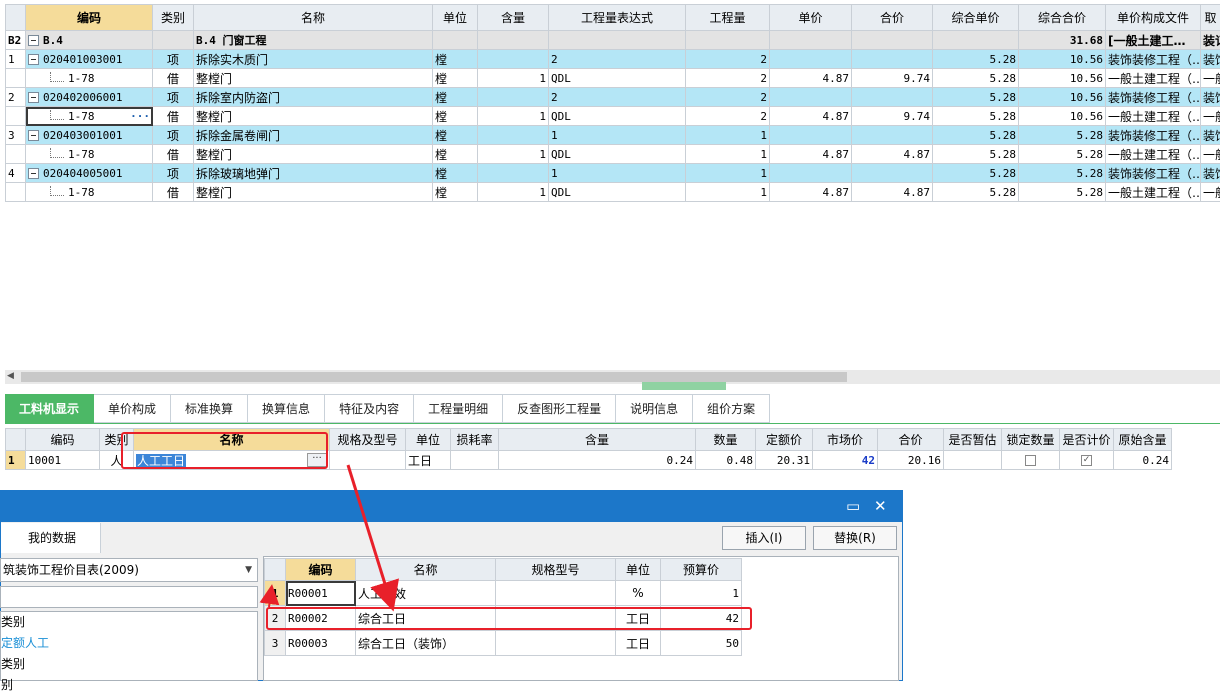  What do you see at coordinates (369, 532) in the screenshot?
I see `annotation-arrow-down` at bounding box center [369, 532].